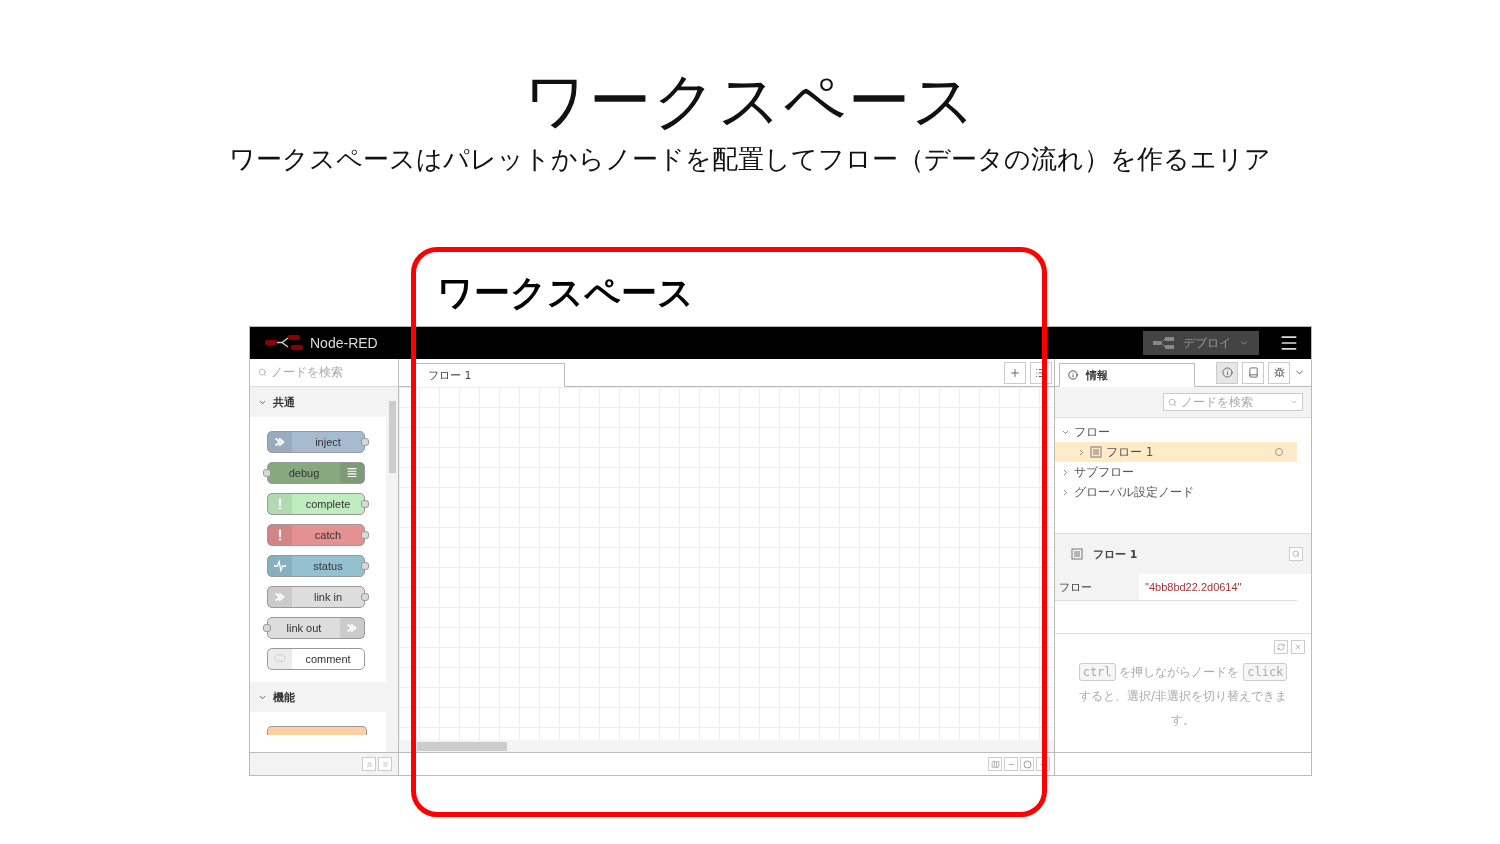 The image size is (1500, 844). What do you see at coordinates (1176, 432) in the screenshot?
I see `tree-item: フロー` at bounding box center [1176, 432].